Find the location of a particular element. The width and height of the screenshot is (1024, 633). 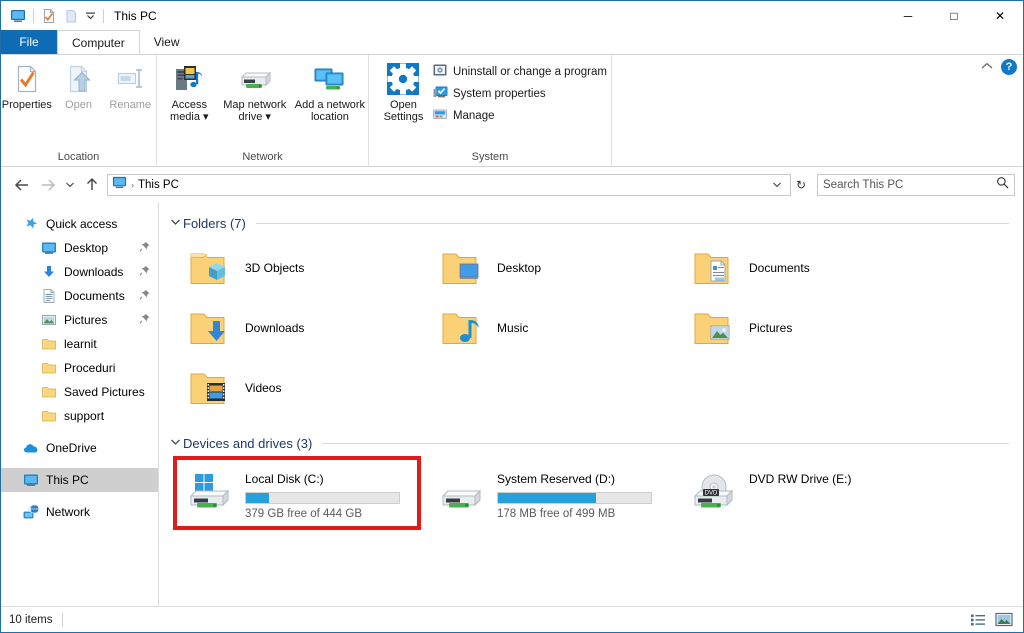

tab-file: File is located at coordinates (29, 42).